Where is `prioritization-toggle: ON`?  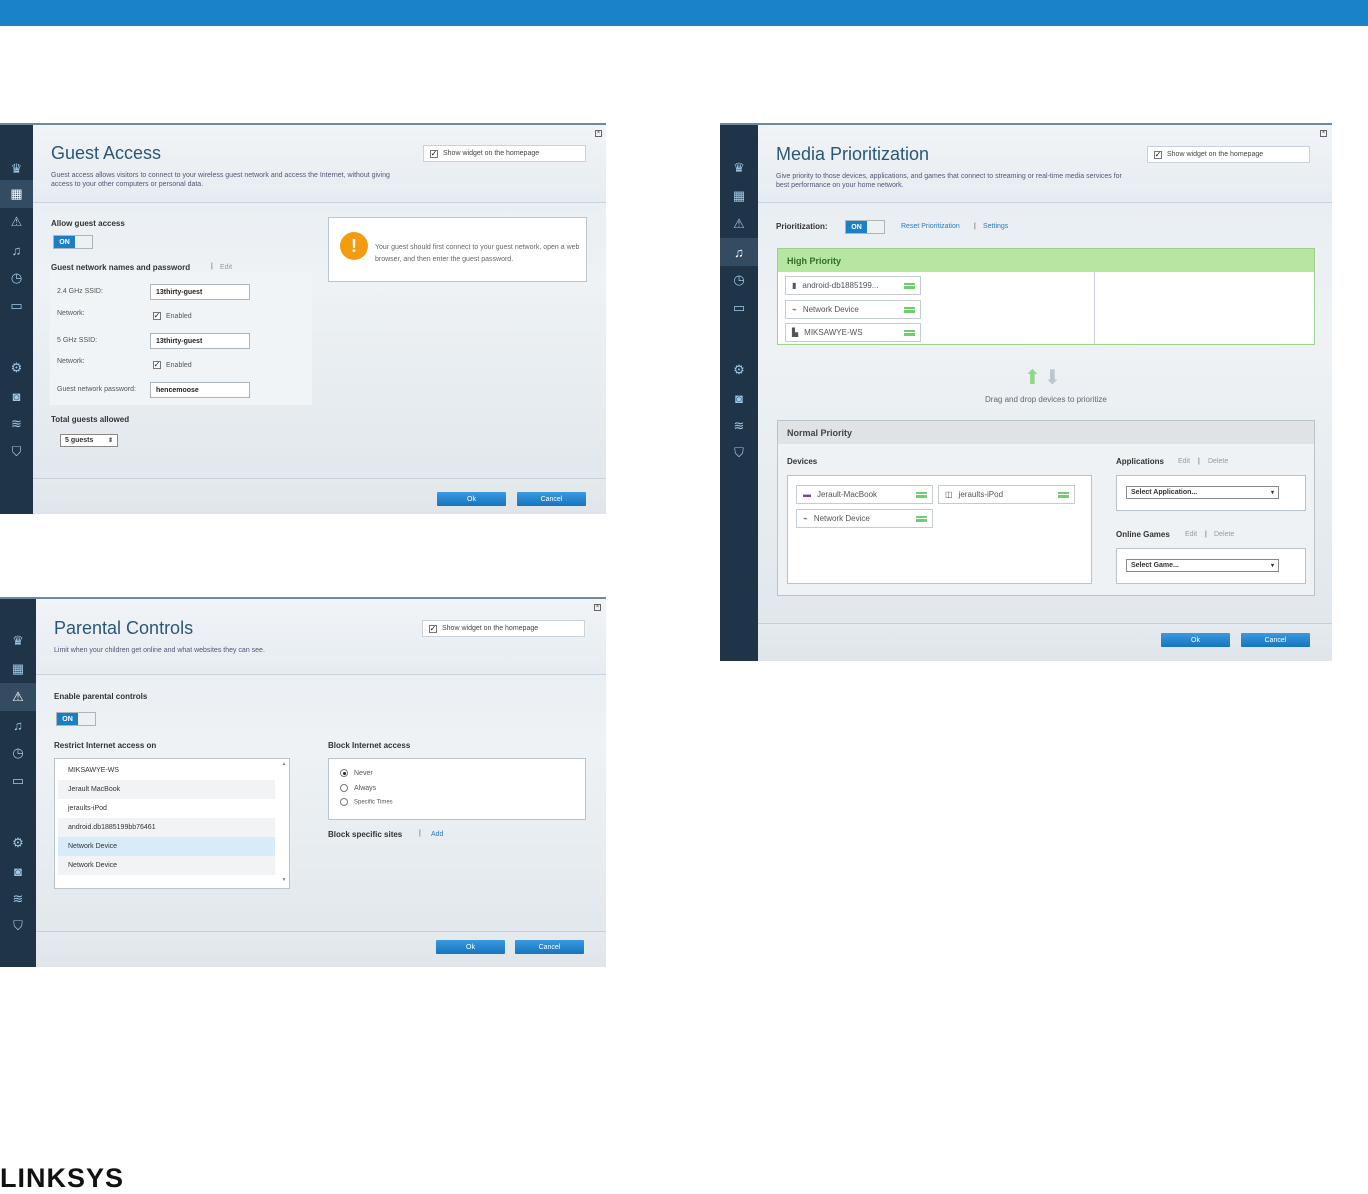
prioritization-toggle: ON is located at coordinates (865, 227).